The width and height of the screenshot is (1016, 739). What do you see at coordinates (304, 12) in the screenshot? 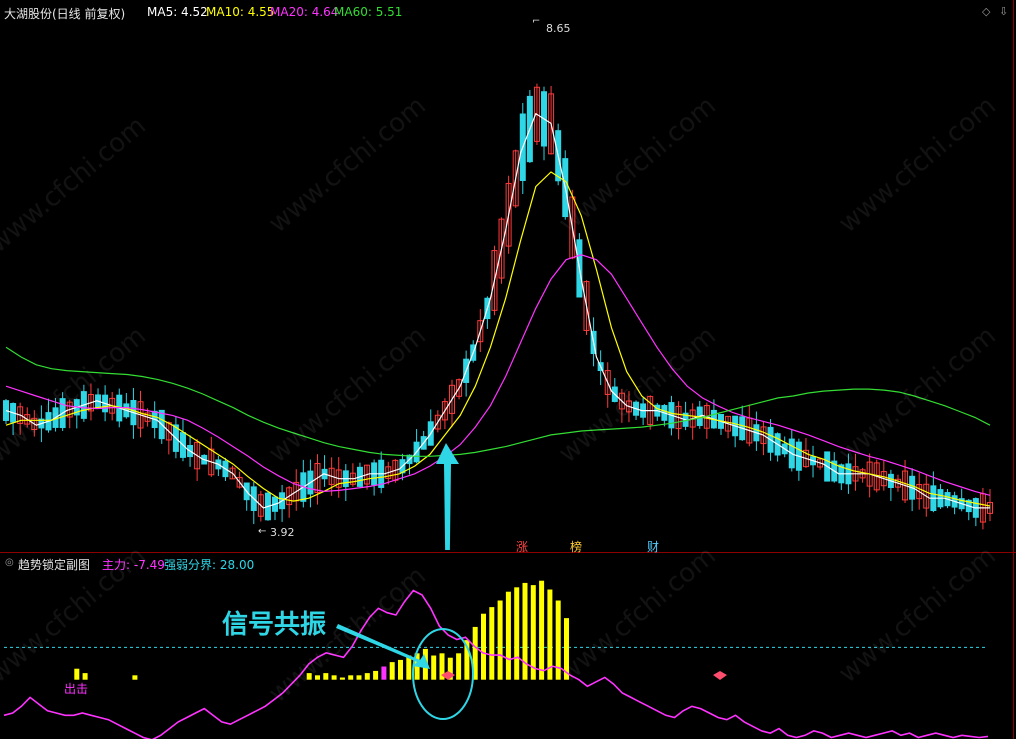
I see `ma20-readout: MA20: 4.64` at bounding box center [304, 12].